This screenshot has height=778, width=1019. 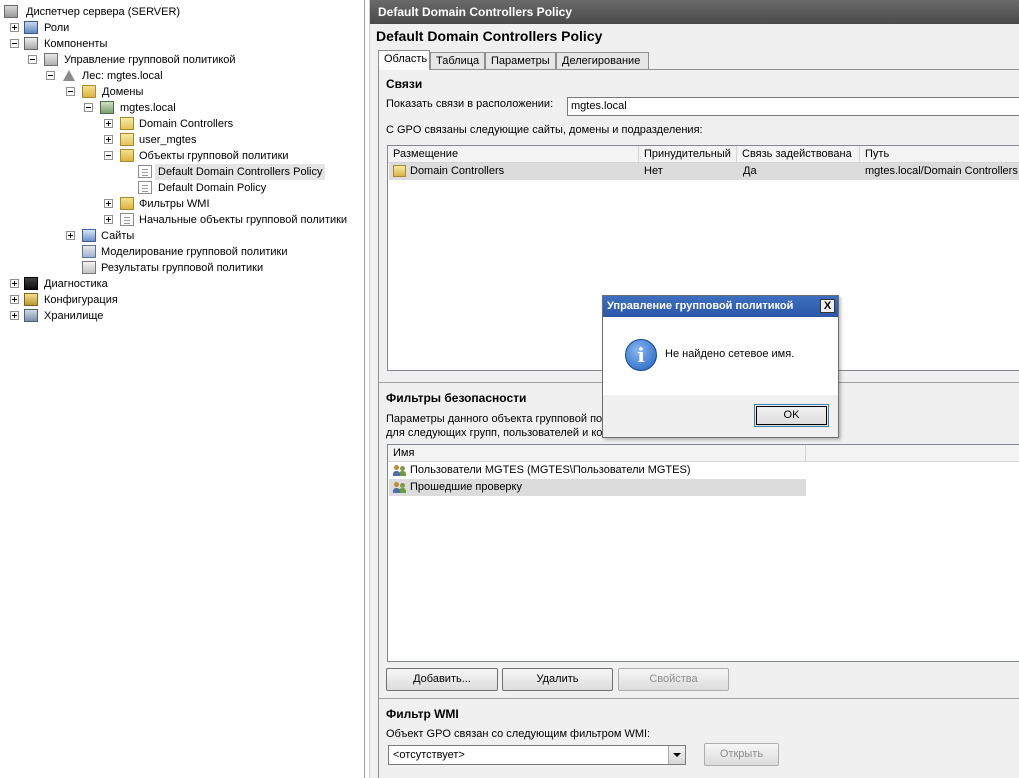 I want to click on section-divider, so click(x=699, y=698).